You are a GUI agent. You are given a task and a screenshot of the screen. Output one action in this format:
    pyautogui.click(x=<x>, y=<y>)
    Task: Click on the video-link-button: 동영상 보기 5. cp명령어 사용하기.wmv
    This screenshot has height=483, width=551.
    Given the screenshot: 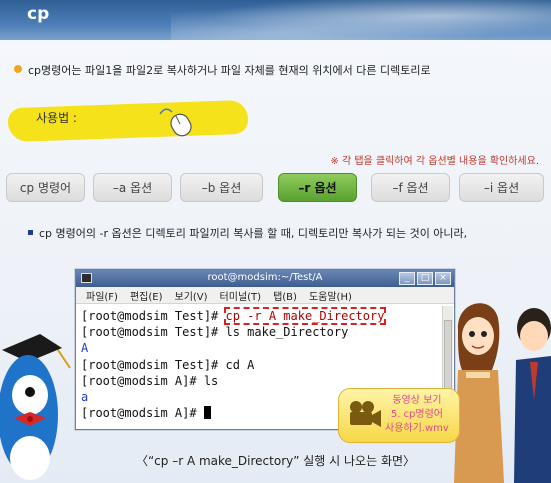 What is the action you would take?
    pyautogui.click(x=399, y=415)
    